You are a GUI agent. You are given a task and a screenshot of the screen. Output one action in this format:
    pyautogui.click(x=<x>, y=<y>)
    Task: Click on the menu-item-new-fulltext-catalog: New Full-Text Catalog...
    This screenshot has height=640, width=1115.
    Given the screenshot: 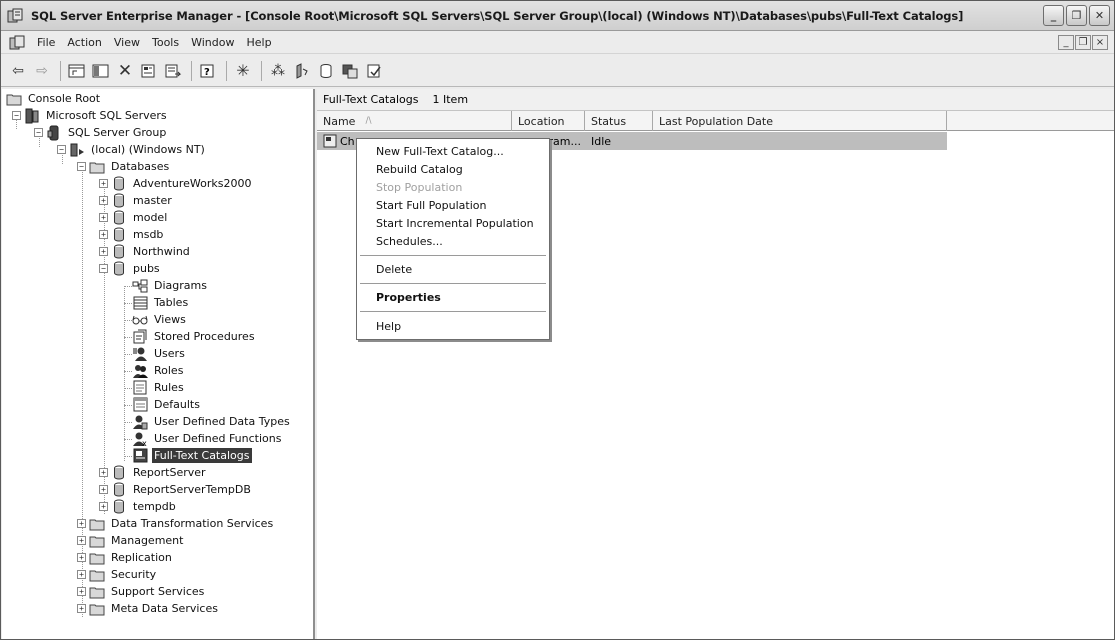 What is the action you would take?
    pyautogui.click(x=440, y=151)
    